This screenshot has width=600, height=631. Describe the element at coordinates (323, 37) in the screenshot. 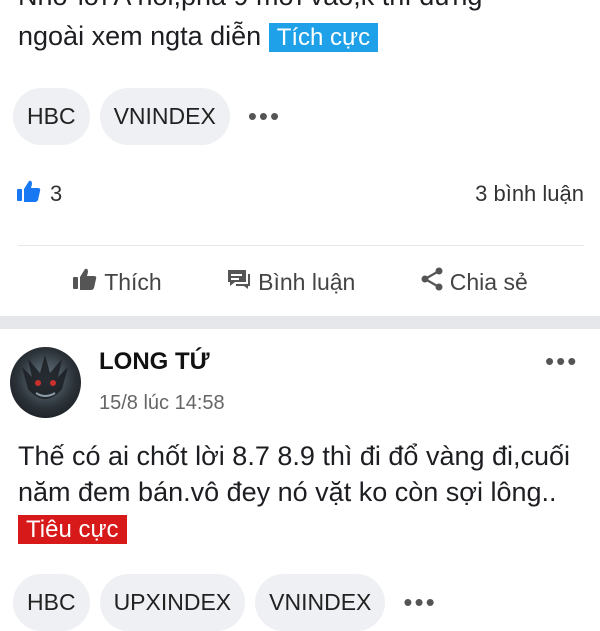

I see `sentiment-badge-positive: Tích cực` at that location.